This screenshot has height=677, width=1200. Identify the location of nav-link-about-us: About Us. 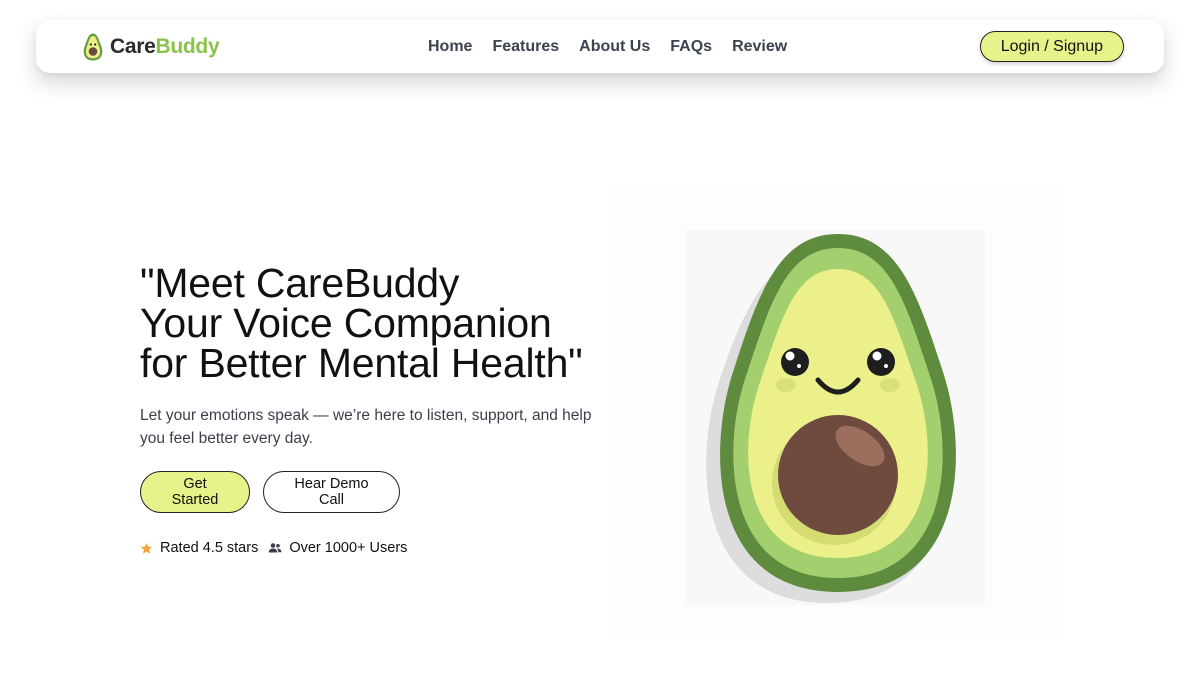
(614, 47).